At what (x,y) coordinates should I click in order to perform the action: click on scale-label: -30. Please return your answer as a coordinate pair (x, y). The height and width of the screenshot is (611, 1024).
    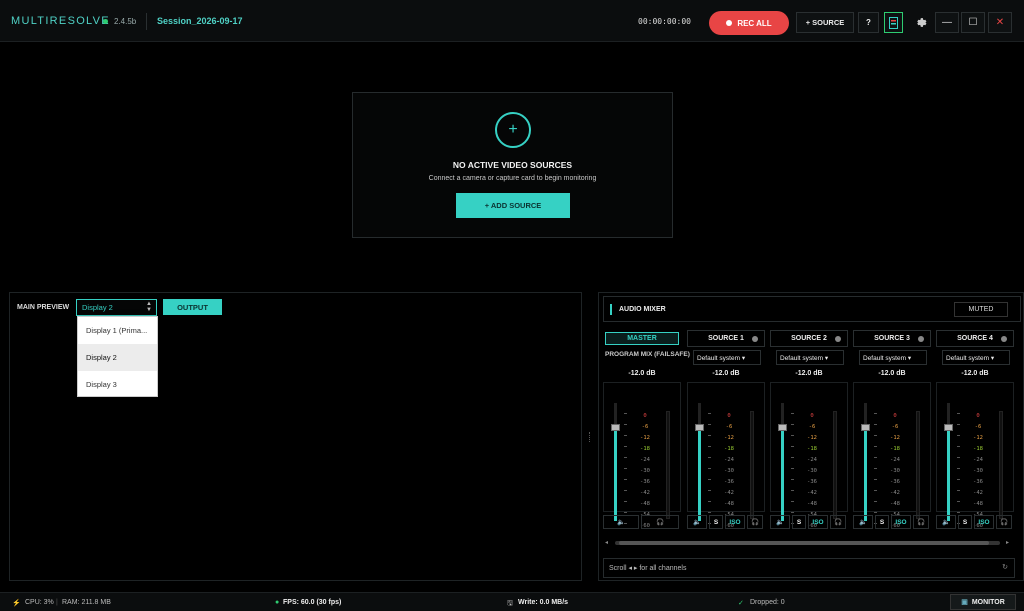
    Looking at the image, I should click on (645, 471).